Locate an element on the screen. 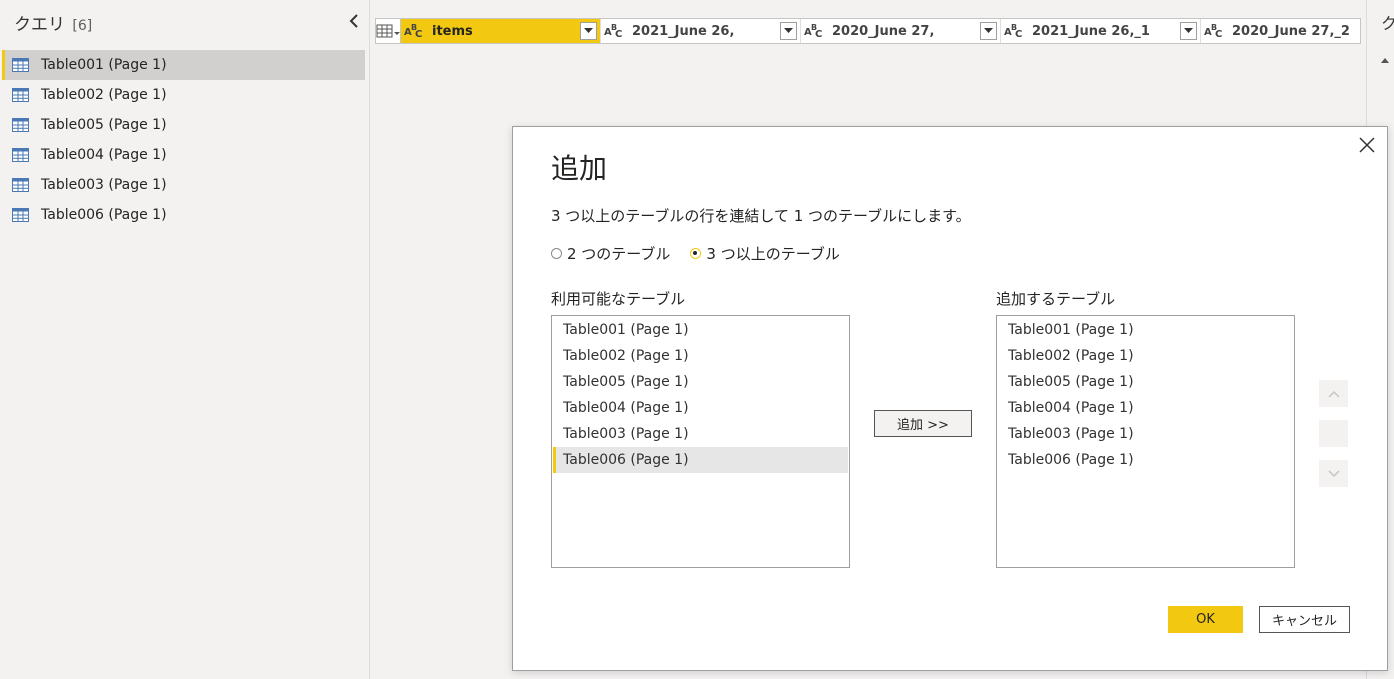  right-pane-title: ク is located at coordinates (1387, 23).